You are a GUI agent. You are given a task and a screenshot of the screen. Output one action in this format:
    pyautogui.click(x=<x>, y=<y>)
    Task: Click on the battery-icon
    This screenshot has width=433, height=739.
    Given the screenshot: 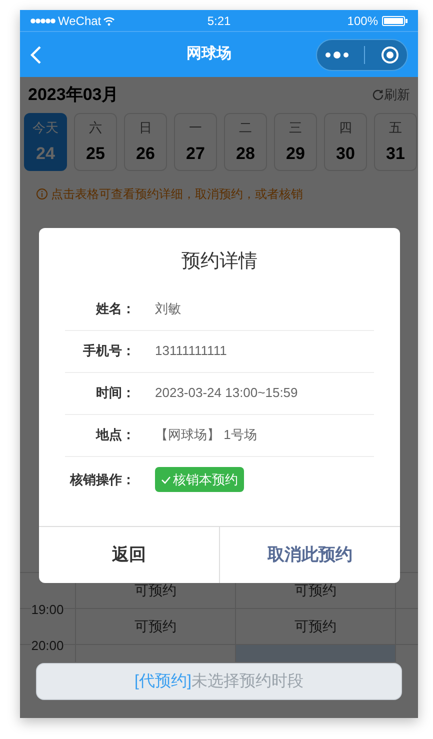 What is the action you would take?
    pyautogui.click(x=395, y=21)
    